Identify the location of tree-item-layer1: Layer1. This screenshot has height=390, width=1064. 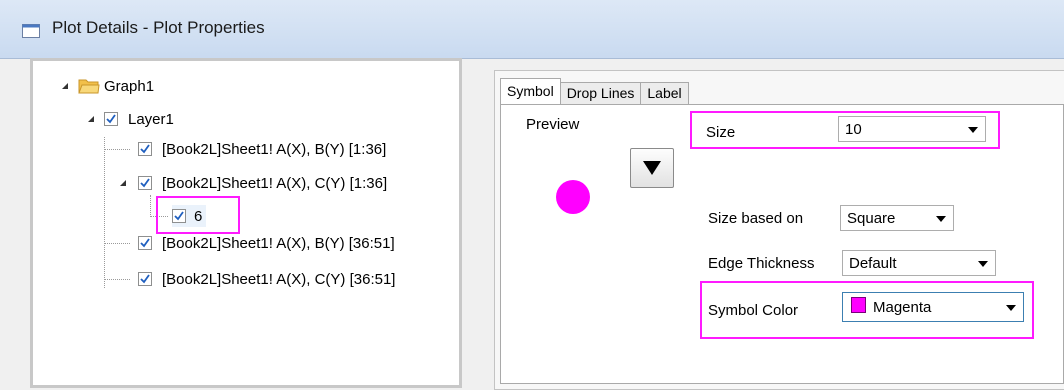
(129, 119).